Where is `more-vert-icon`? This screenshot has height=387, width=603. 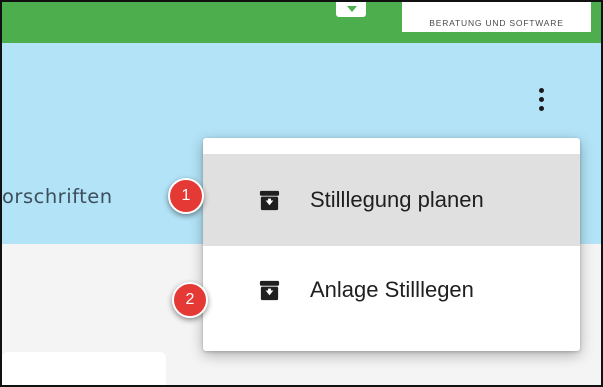 more-vert-icon is located at coordinates (541, 99).